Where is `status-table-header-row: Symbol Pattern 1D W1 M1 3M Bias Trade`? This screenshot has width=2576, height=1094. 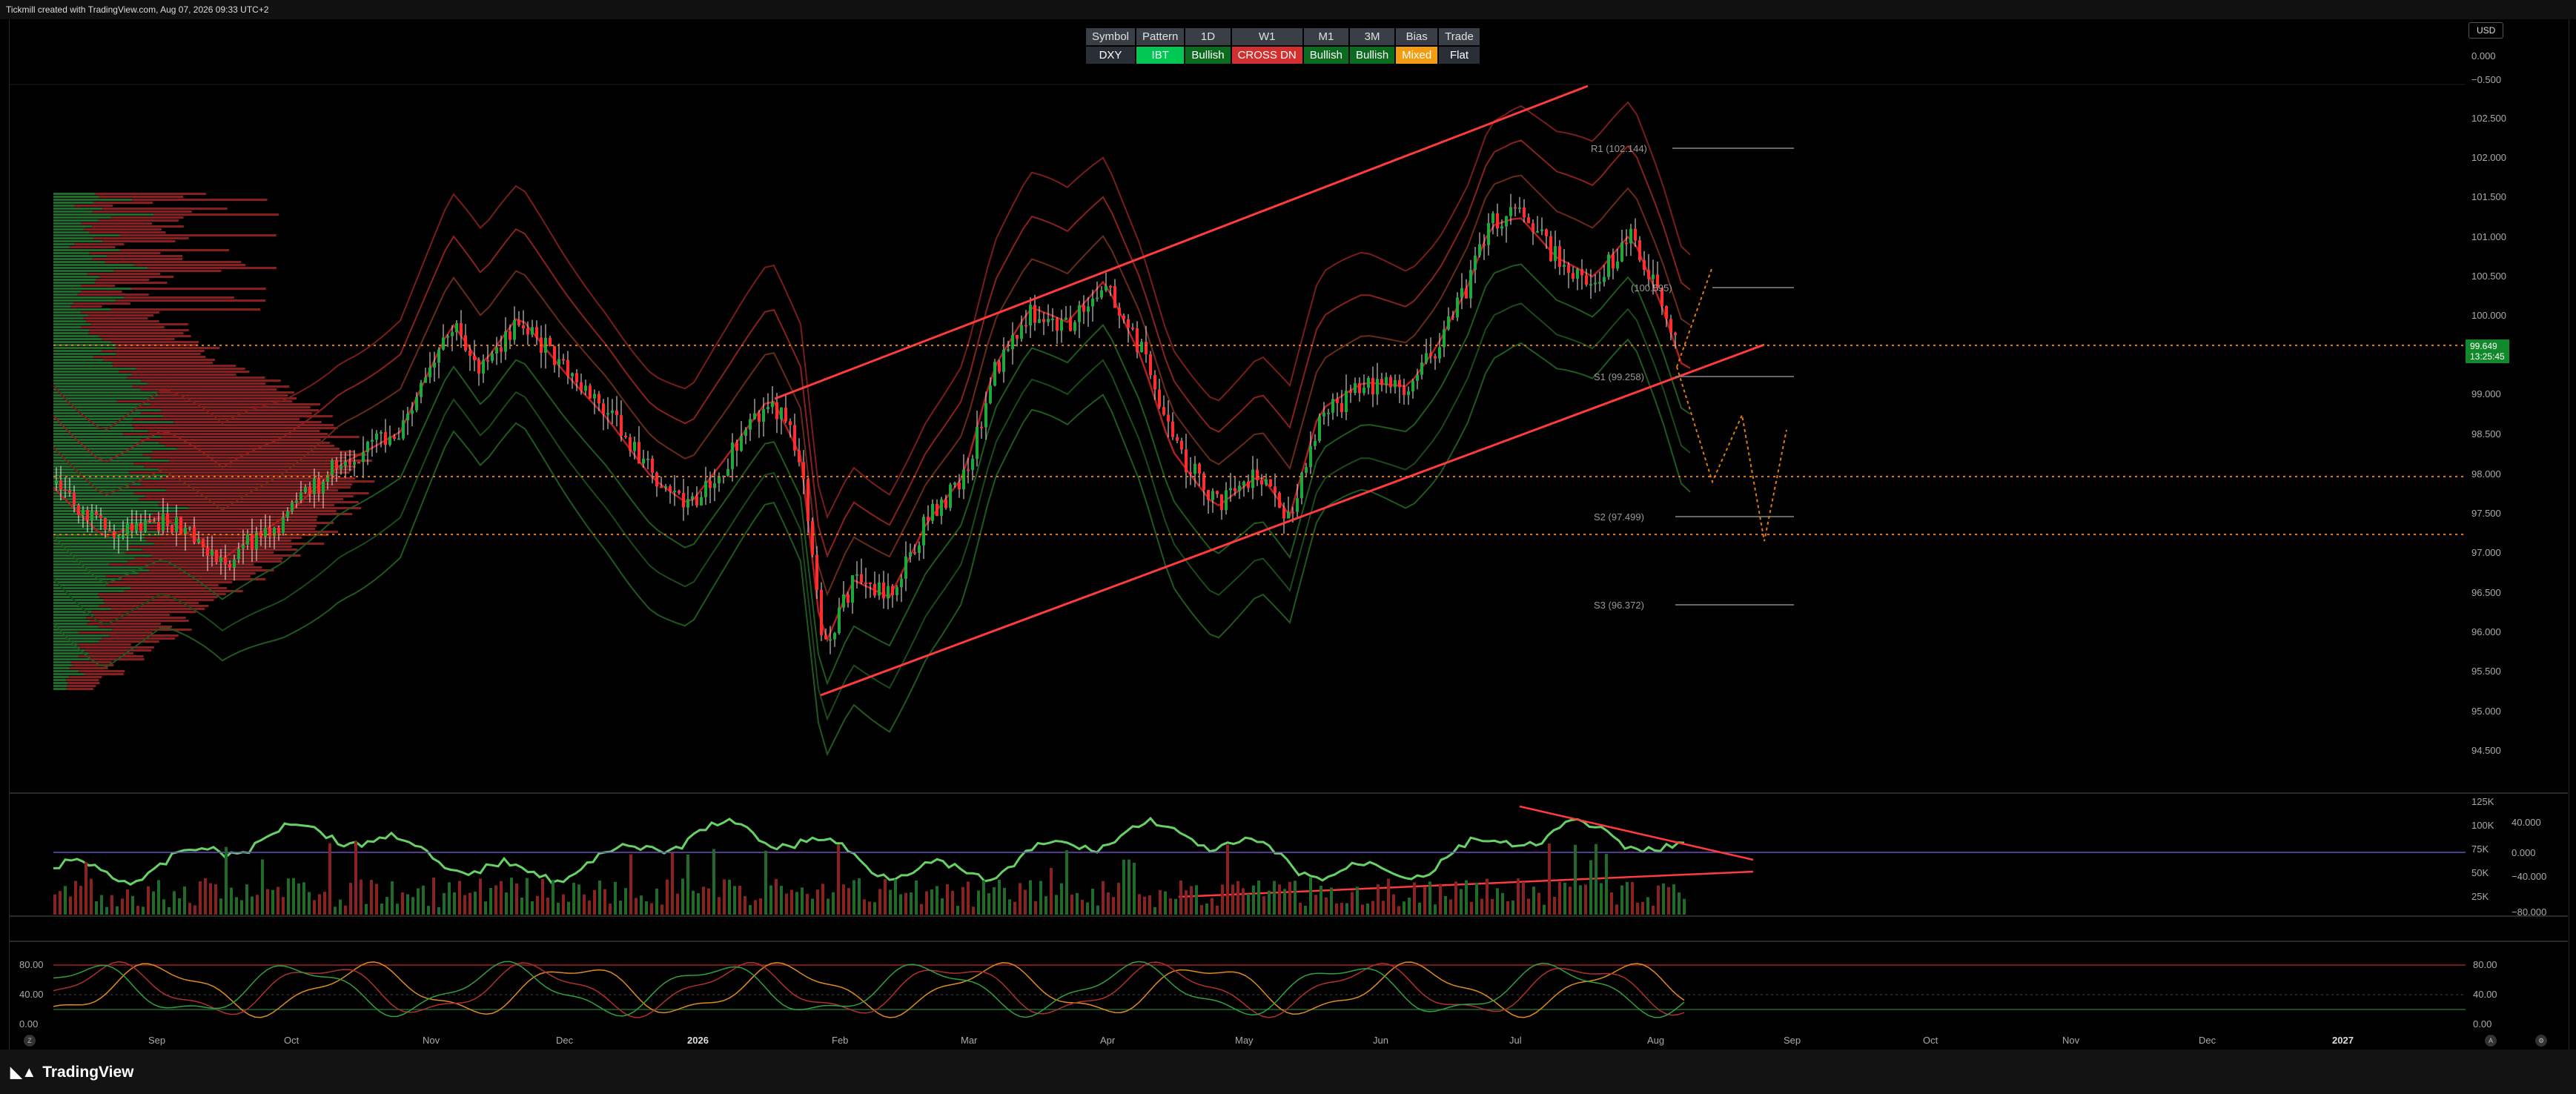 status-table-header-row: Symbol Pattern 1D W1 M1 3M Bias Trade is located at coordinates (1282, 37).